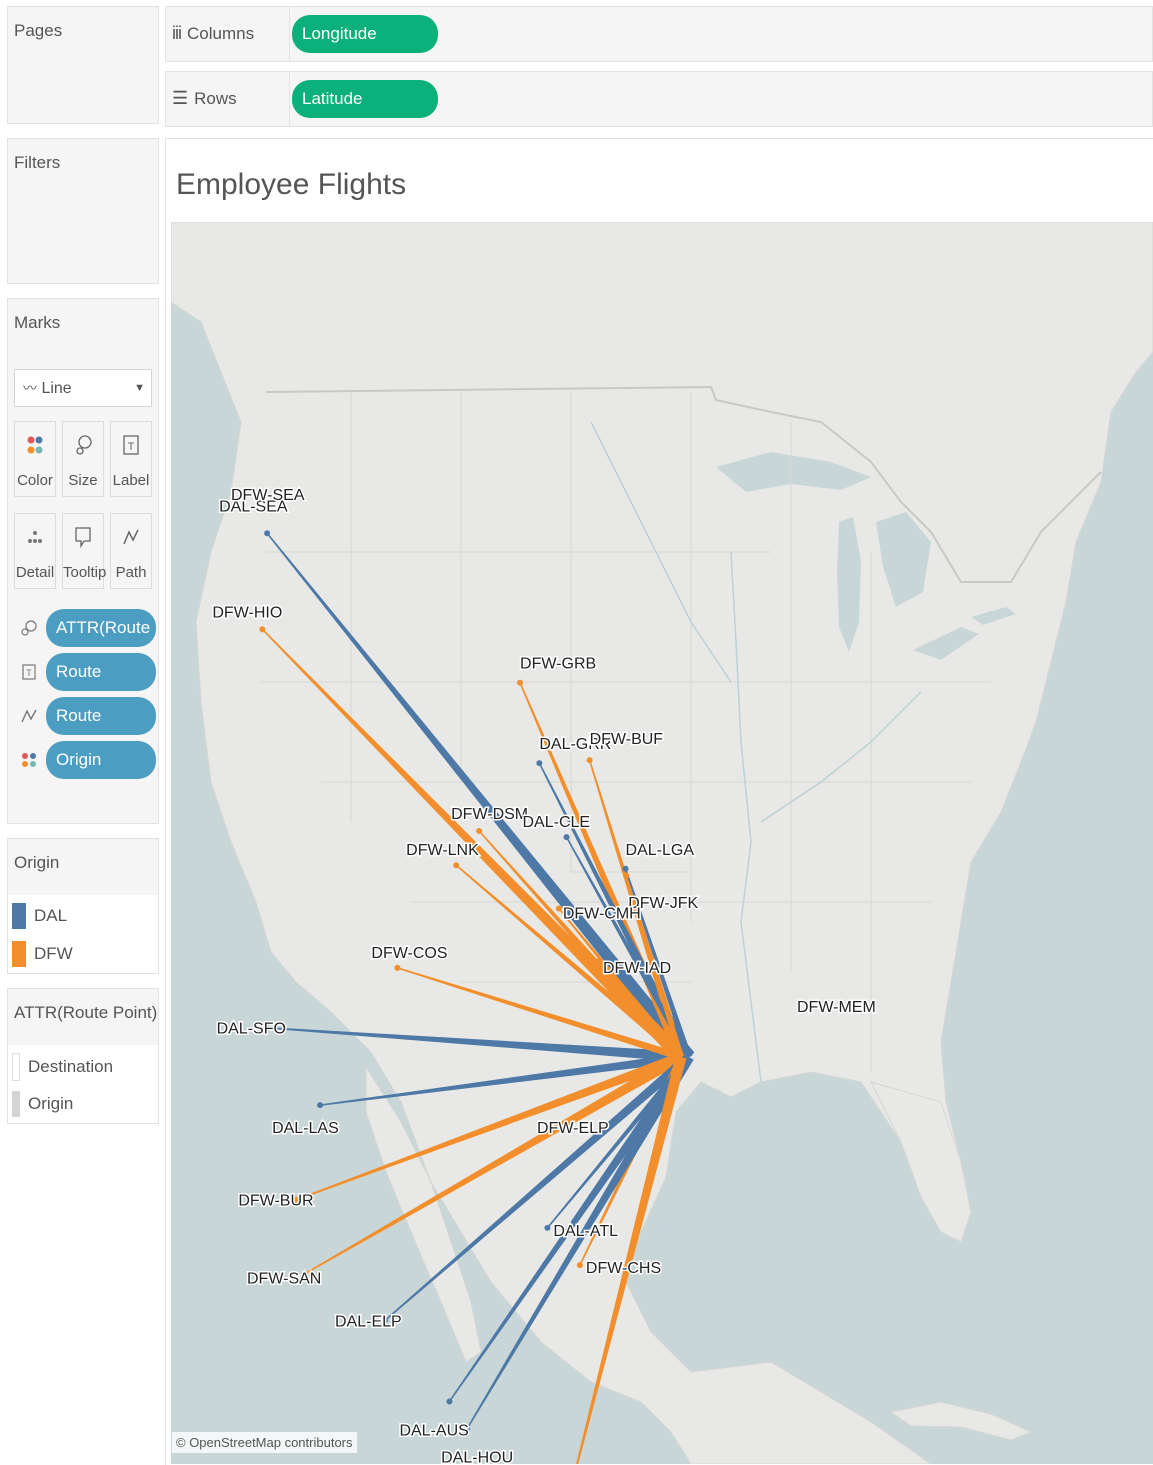 This screenshot has height=1465, width=1153. What do you see at coordinates (264, 1442) in the screenshot?
I see `map-attribution: © OpenStreetMap contributors` at bounding box center [264, 1442].